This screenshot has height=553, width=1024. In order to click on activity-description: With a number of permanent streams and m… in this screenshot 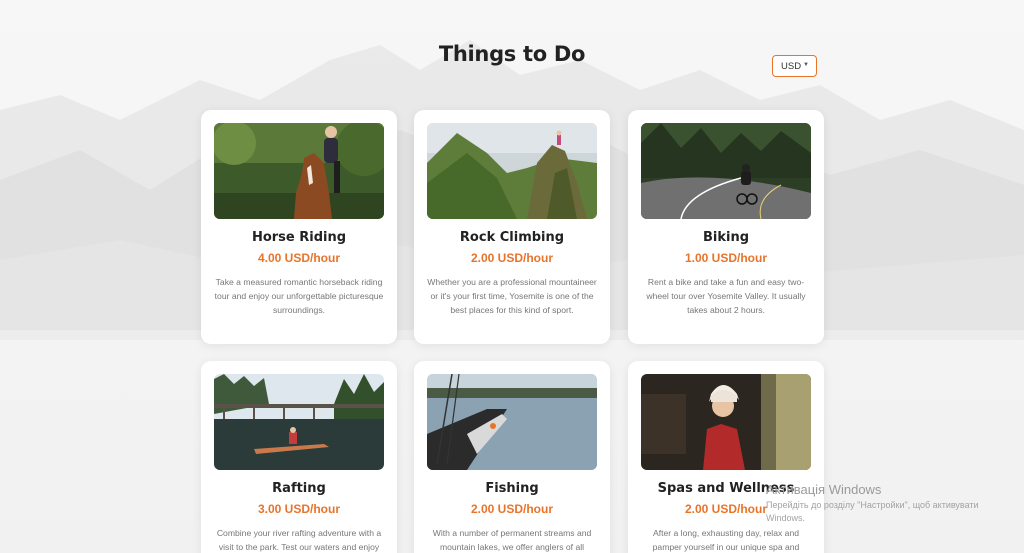, I will do `click(512, 540)`.